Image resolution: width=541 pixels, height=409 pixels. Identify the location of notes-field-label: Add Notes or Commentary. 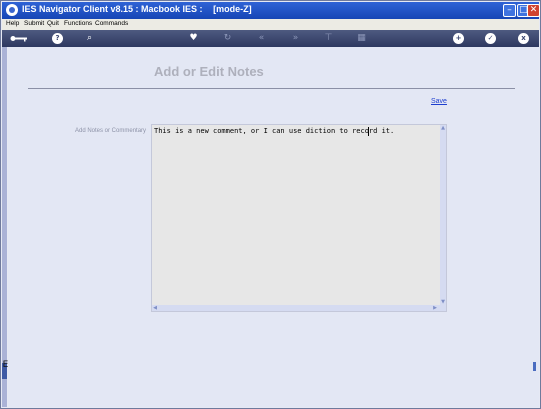
(111, 131).